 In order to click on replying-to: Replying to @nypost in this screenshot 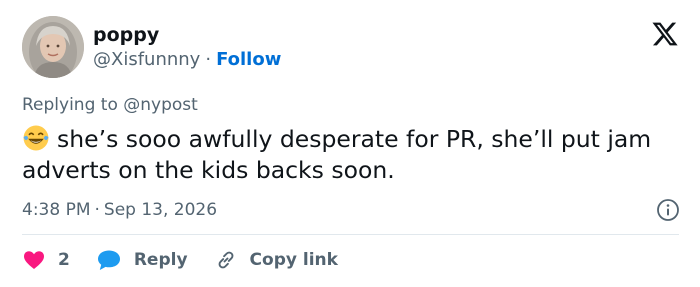, I will do `click(110, 105)`.